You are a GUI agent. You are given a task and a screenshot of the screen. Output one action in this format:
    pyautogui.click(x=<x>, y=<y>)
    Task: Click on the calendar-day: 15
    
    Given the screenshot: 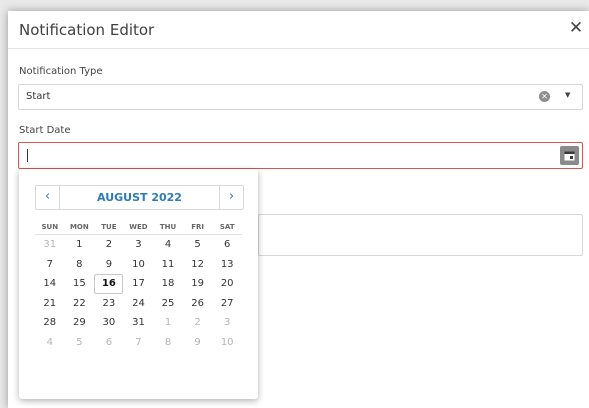 What is the action you would take?
    pyautogui.click(x=80, y=284)
    